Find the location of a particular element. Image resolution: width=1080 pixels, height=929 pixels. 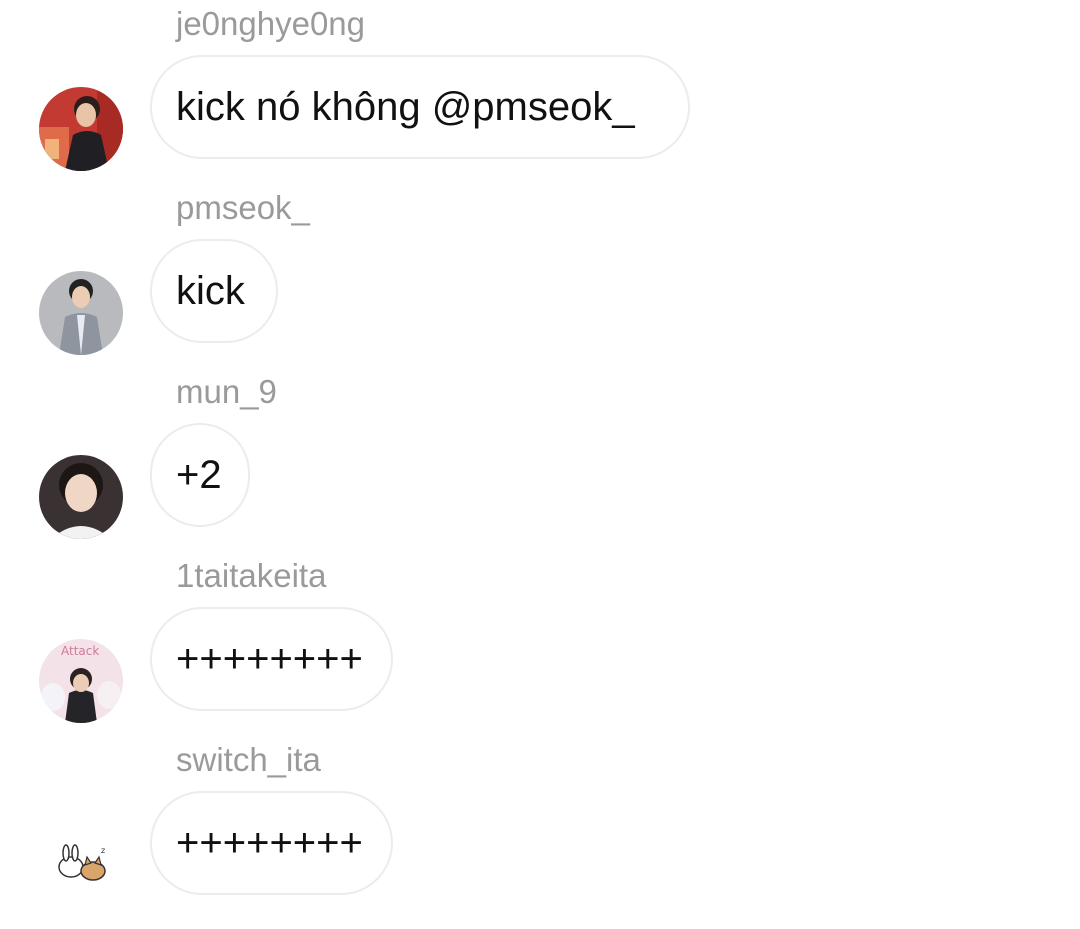

svg-text: z is located at coordinates (103, 850).